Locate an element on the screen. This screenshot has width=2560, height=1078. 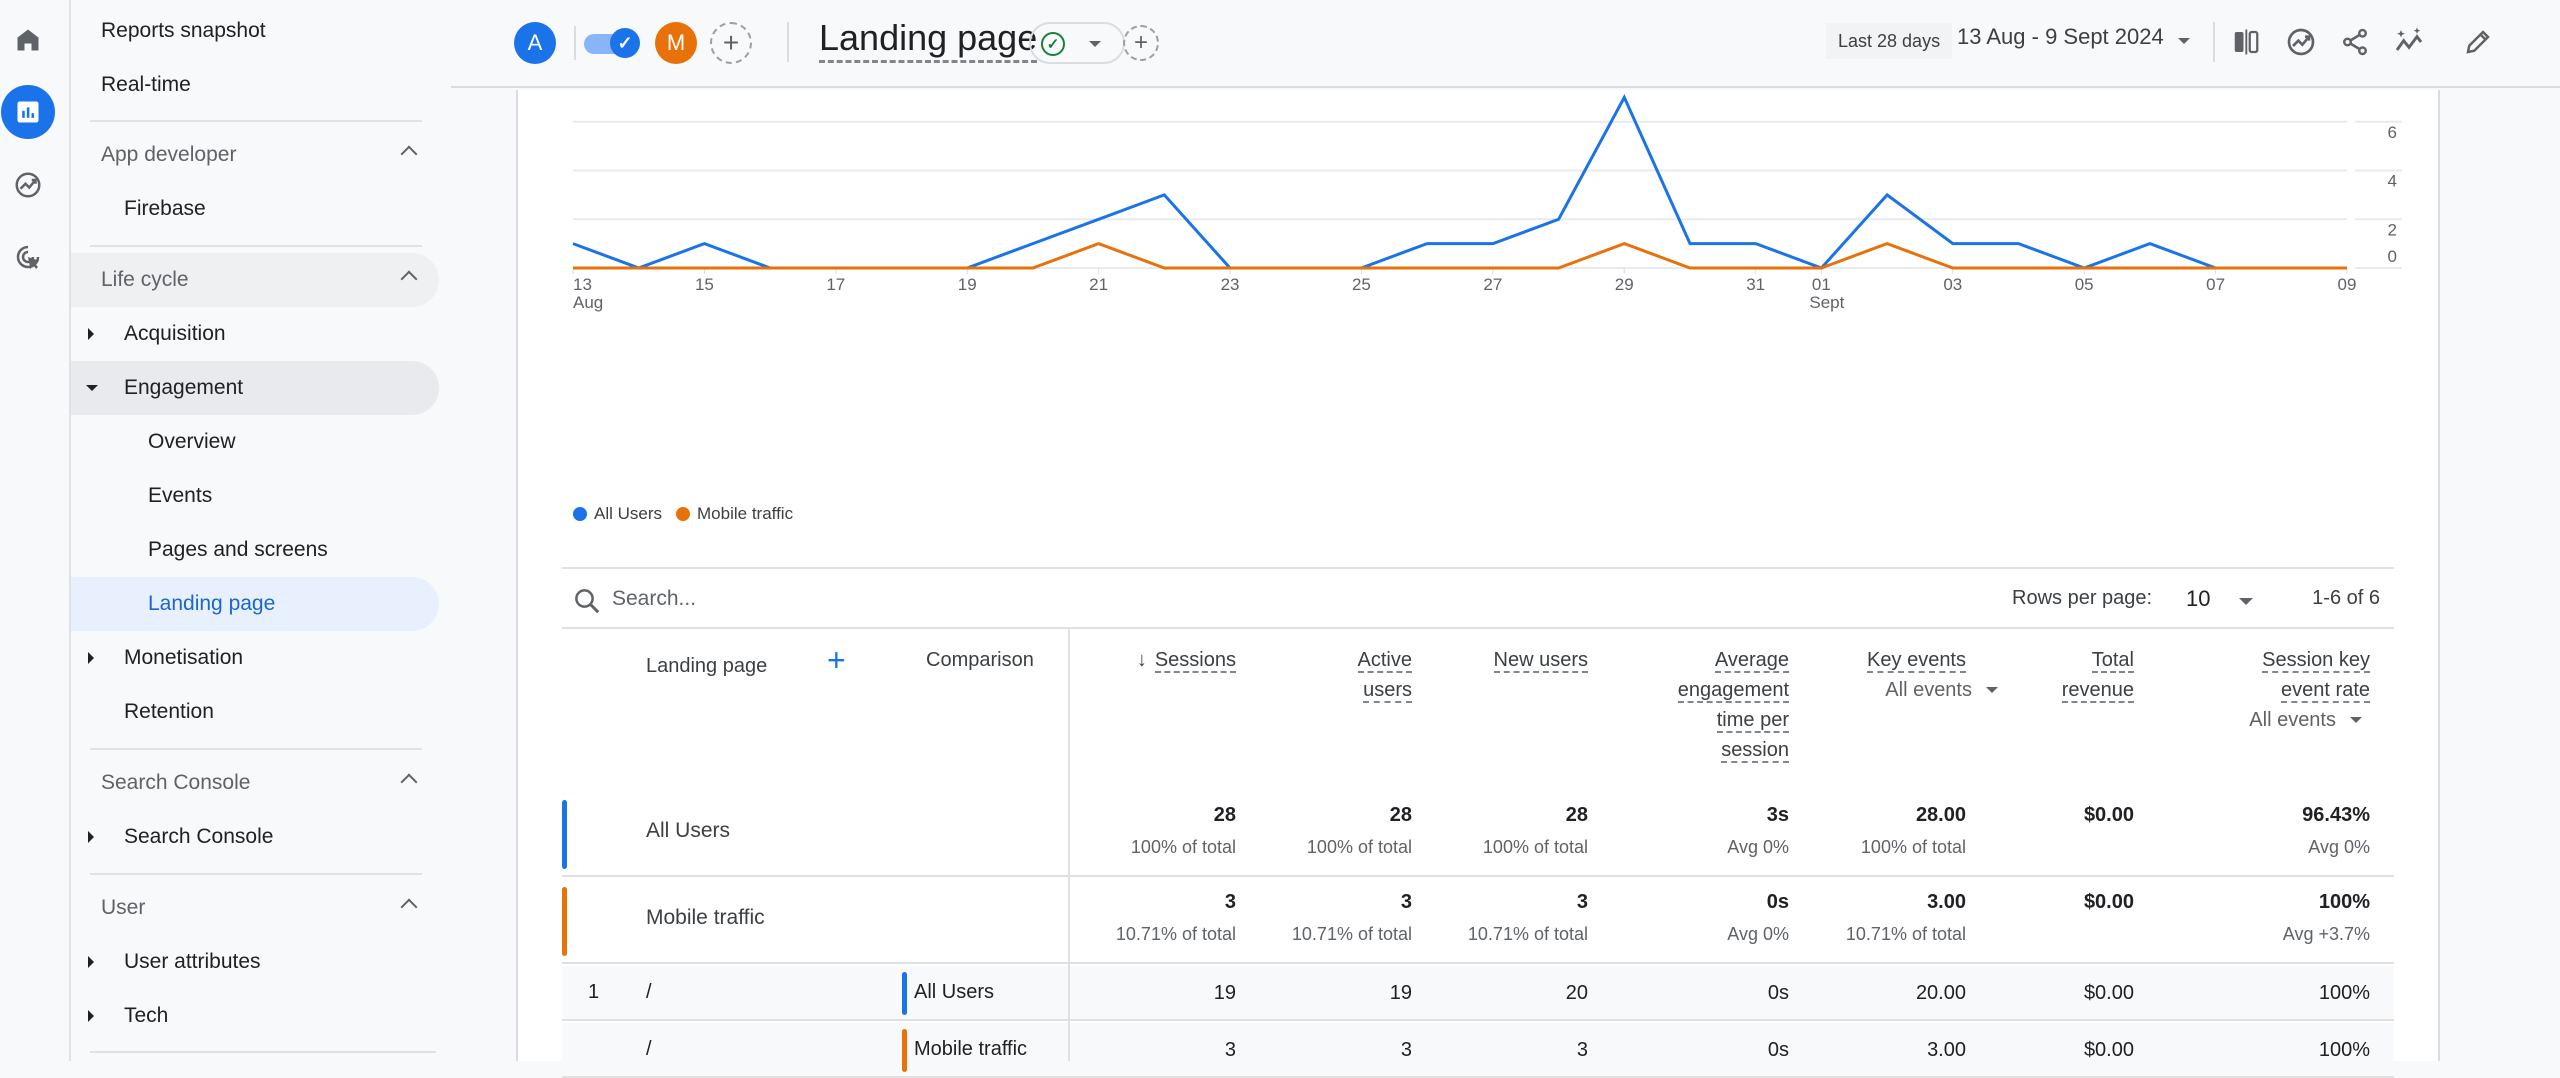
nav-engagement: Engagement is located at coordinates (255, 388).